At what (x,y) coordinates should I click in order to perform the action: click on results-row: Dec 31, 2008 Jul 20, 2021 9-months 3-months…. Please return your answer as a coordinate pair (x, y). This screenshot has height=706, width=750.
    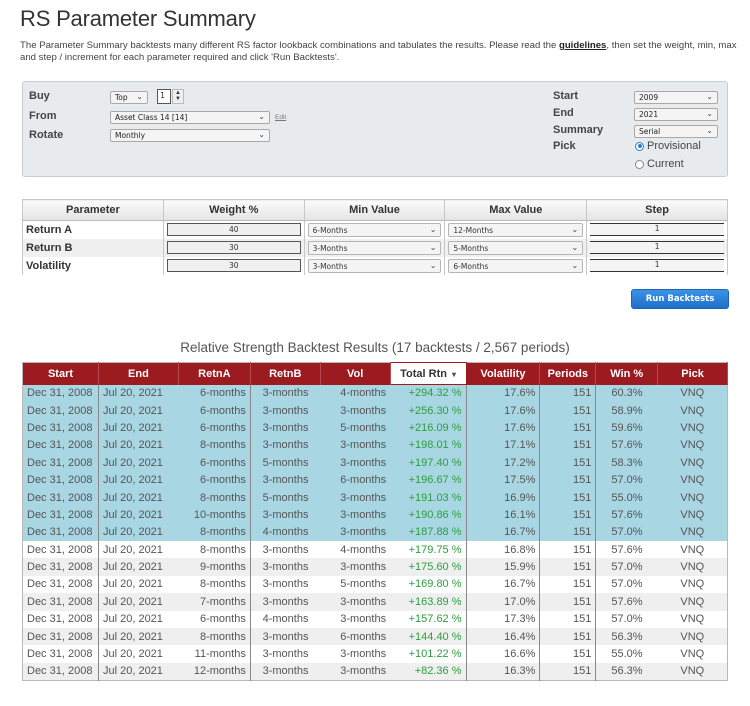
    Looking at the image, I should click on (375, 567).